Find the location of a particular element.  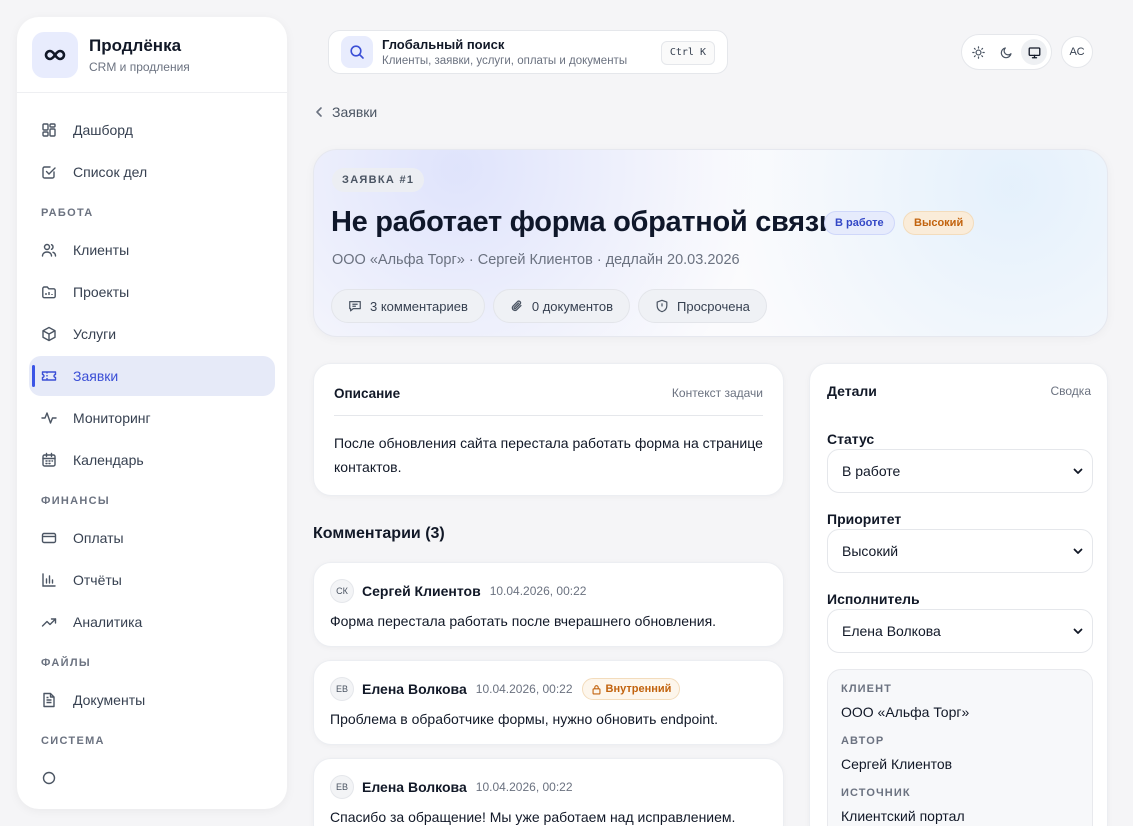

sidebar-item-label: Список дел is located at coordinates (110, 172).